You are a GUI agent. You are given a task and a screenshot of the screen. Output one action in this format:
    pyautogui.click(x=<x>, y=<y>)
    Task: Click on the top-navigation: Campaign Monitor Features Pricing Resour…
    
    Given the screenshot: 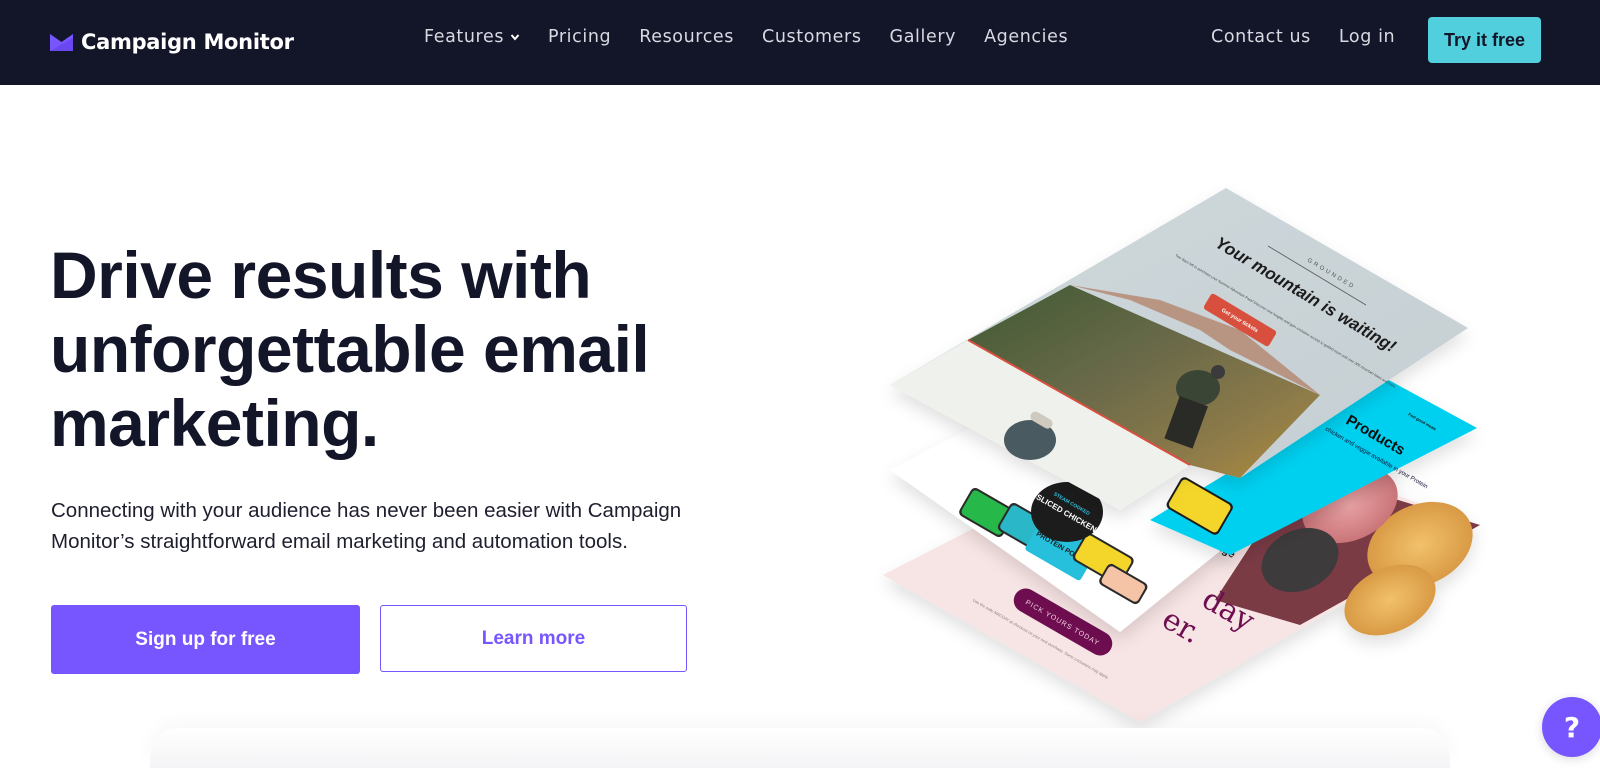 What is the action you would take?
    pyautogui.click(x=800, y=42)
    